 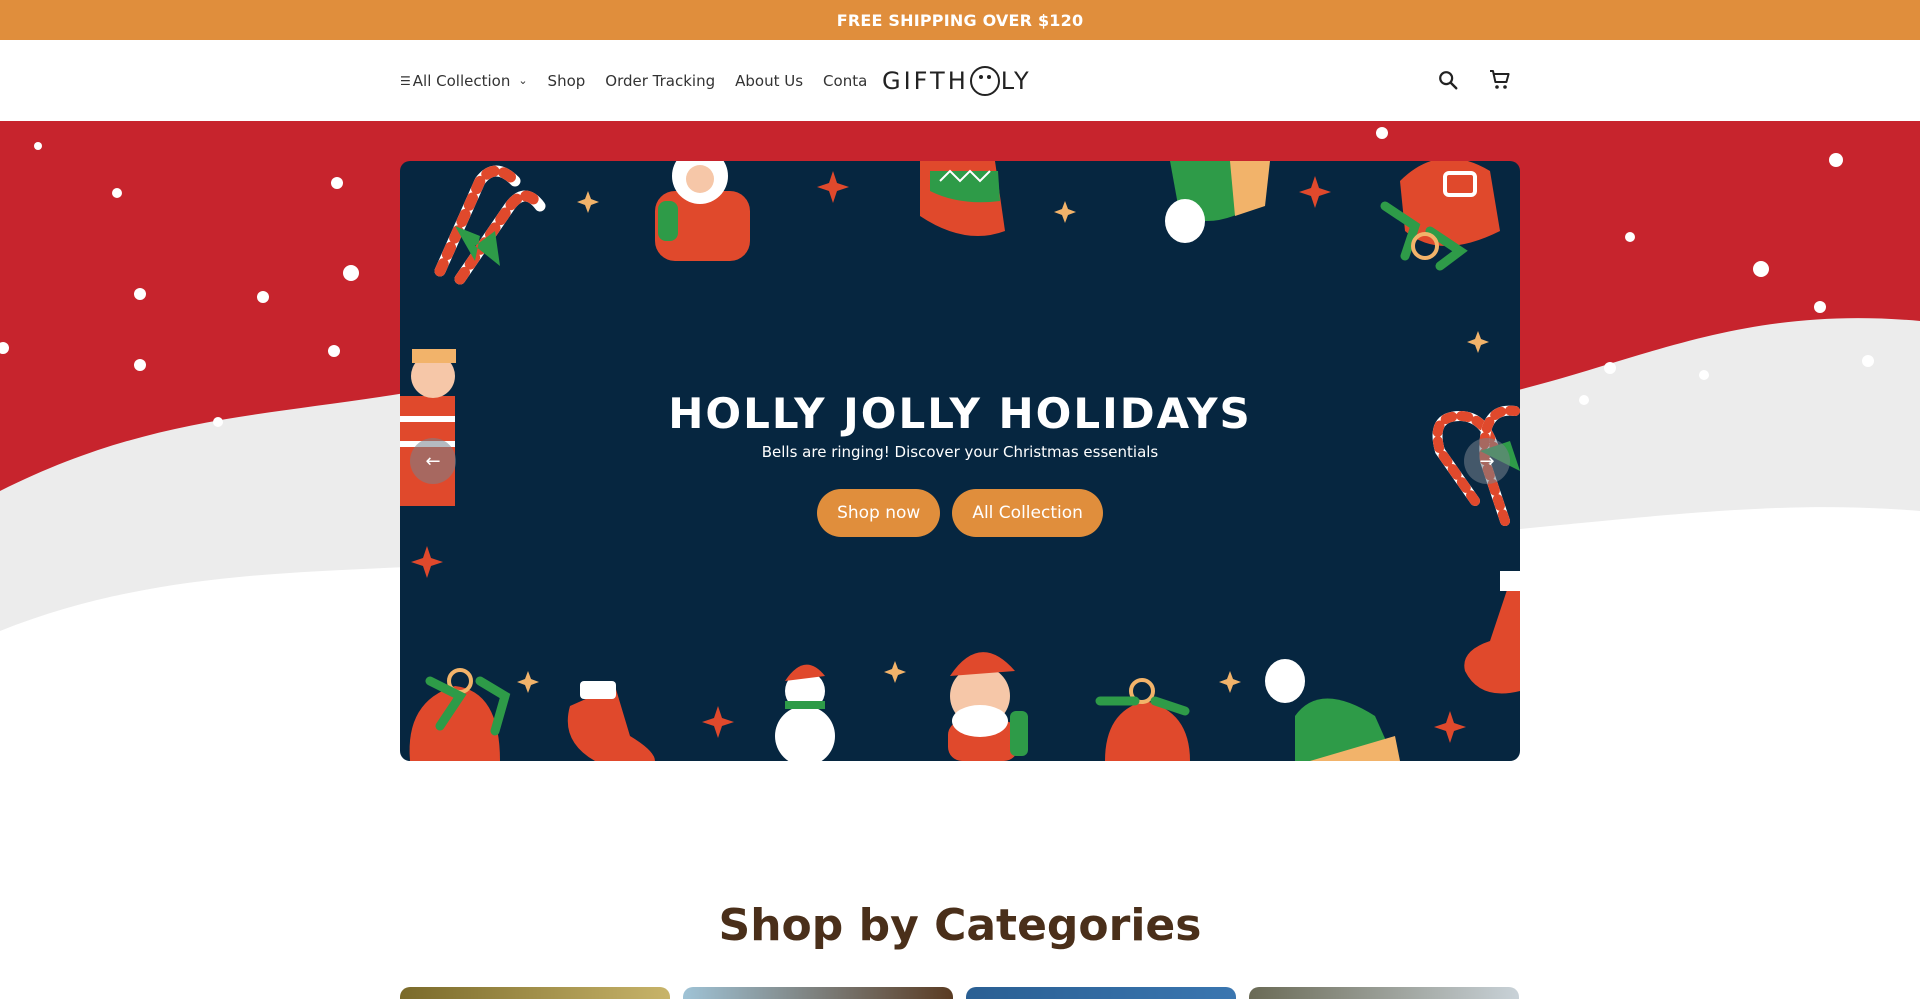 I want to click on nav-shop: Shop, so click(x=567, y=81).